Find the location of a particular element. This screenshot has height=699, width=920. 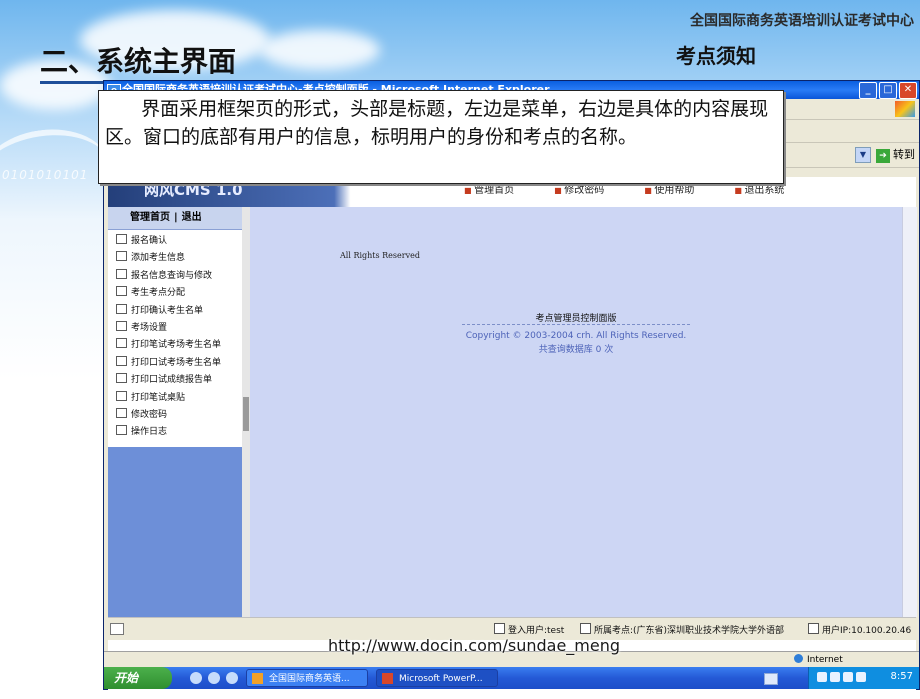

menu-item-print-written-list: 打印笔试考场考生名单 is located at coordinates (175, 345).